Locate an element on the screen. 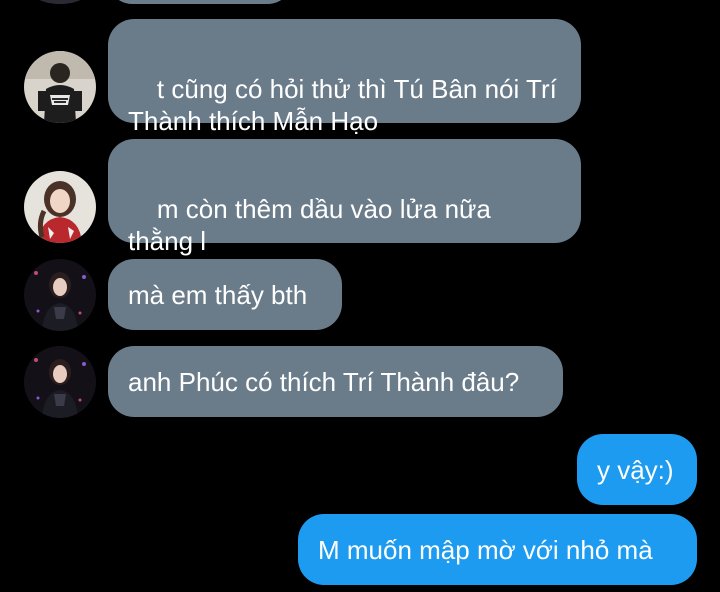 This screenshot has height=592, width=720. message-bubble: mà em thấy bth is located at coordinates (225, 294).